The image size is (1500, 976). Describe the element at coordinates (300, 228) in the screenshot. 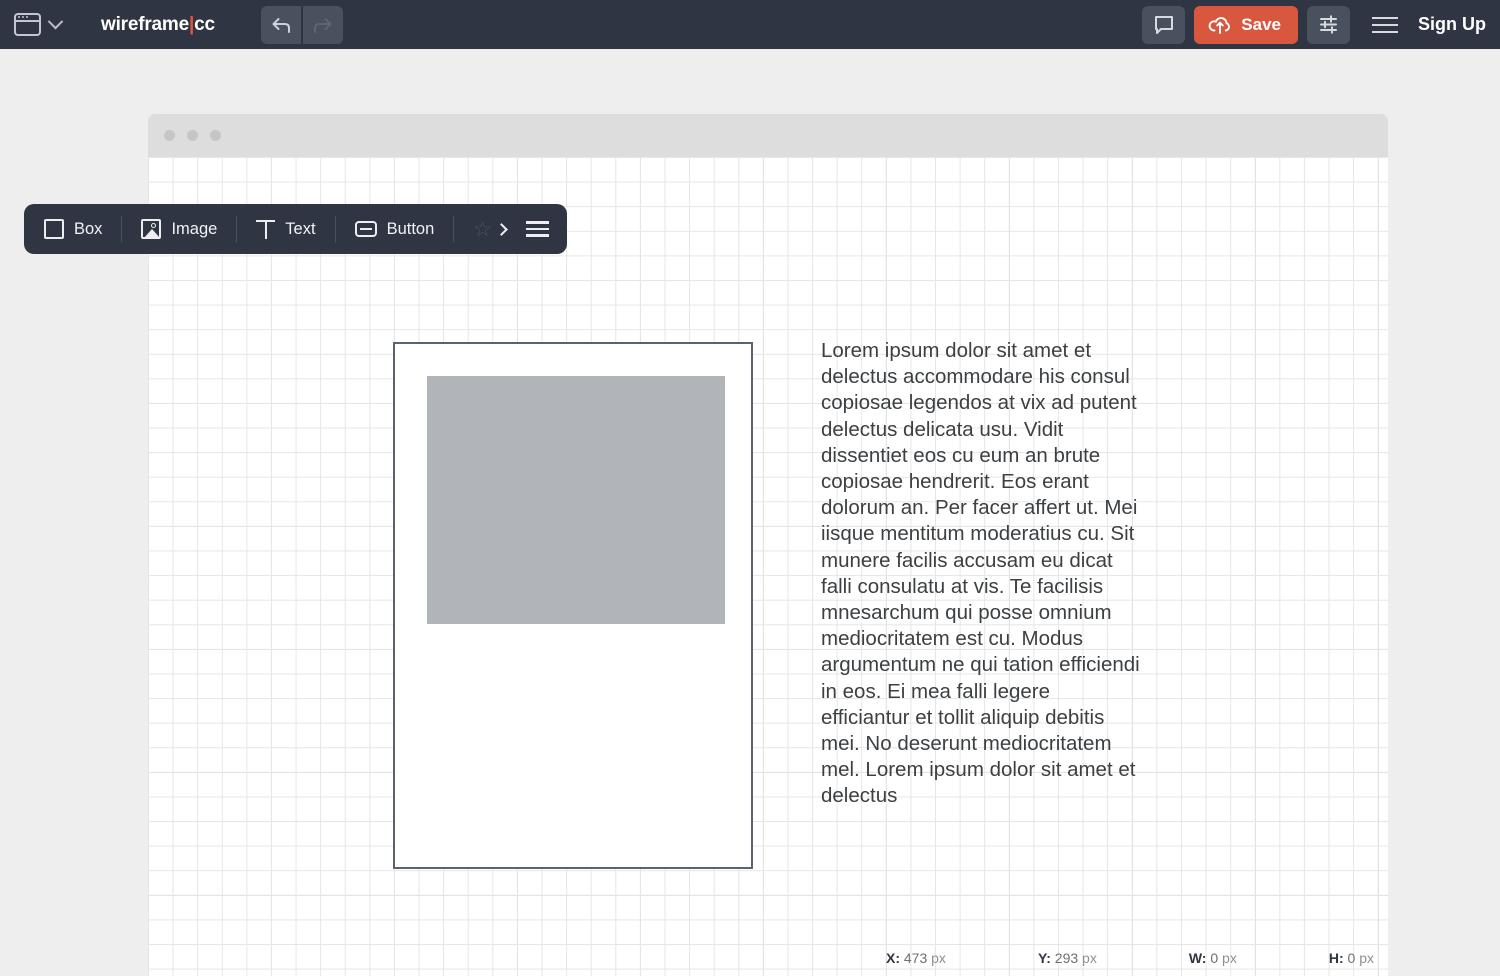

I see `tool-text-label: Text` at that location.